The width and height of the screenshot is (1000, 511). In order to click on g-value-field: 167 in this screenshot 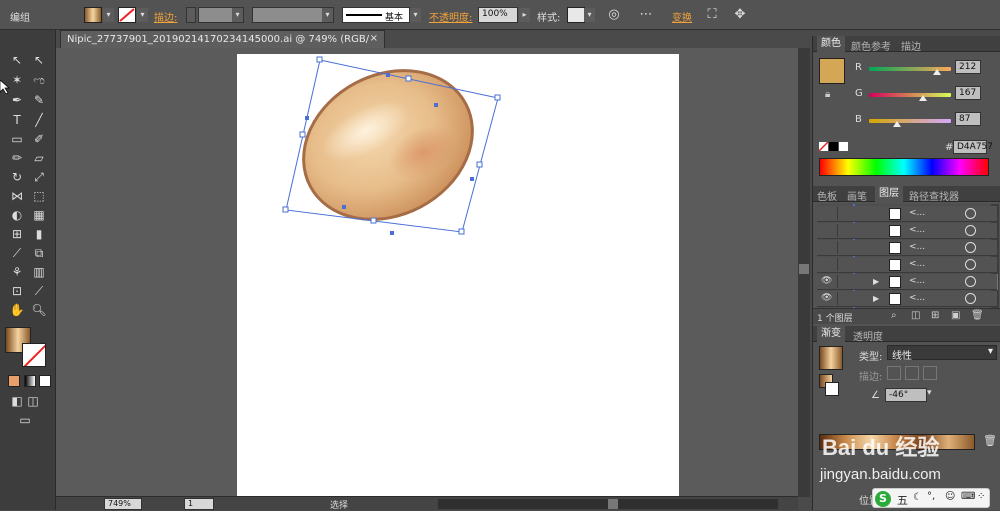, I will do `click(968, 93)`.